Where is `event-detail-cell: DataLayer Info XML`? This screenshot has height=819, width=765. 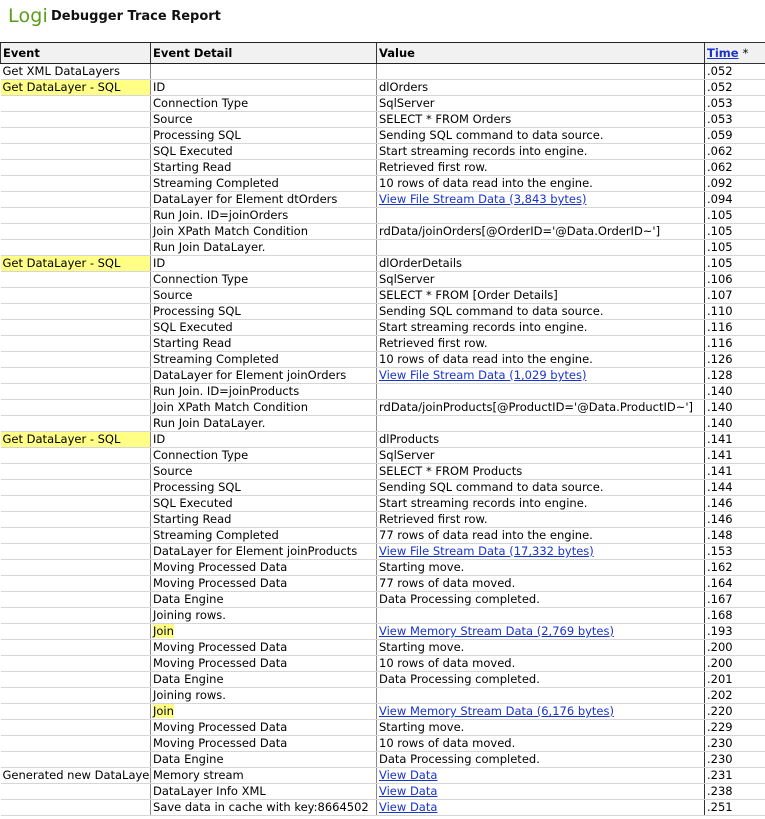
event-detail-cell: DataLayer Info XML is located at coordinates (263, 791).